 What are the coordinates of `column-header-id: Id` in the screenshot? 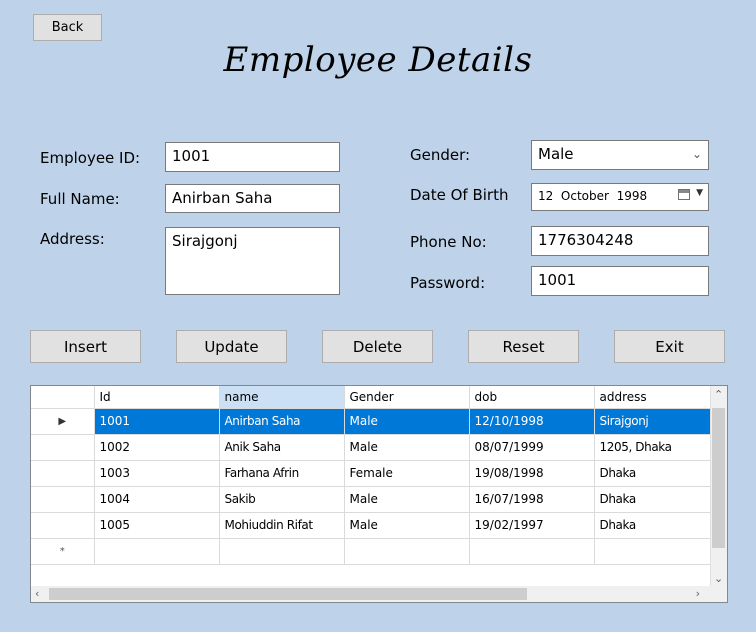 It's located at (157, 397).